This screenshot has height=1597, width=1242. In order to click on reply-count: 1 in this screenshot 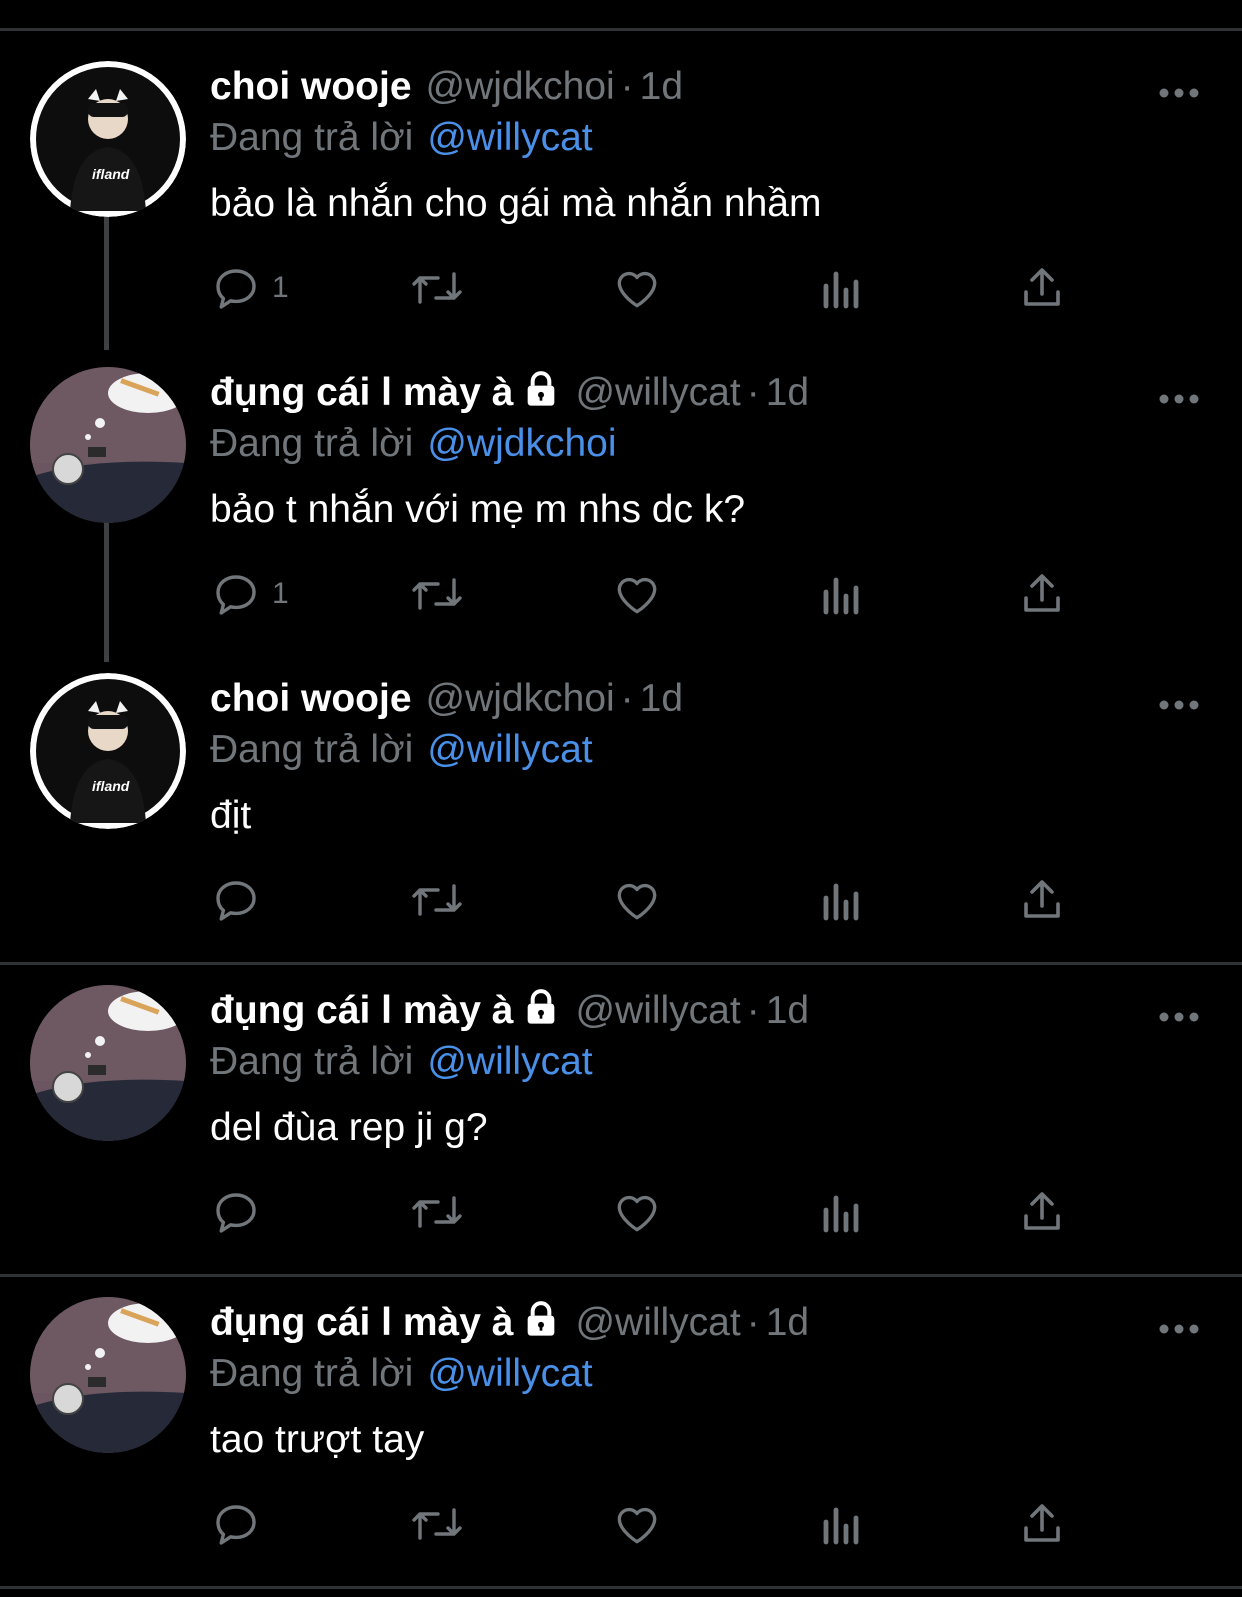, I will do `click(280, 593)`.